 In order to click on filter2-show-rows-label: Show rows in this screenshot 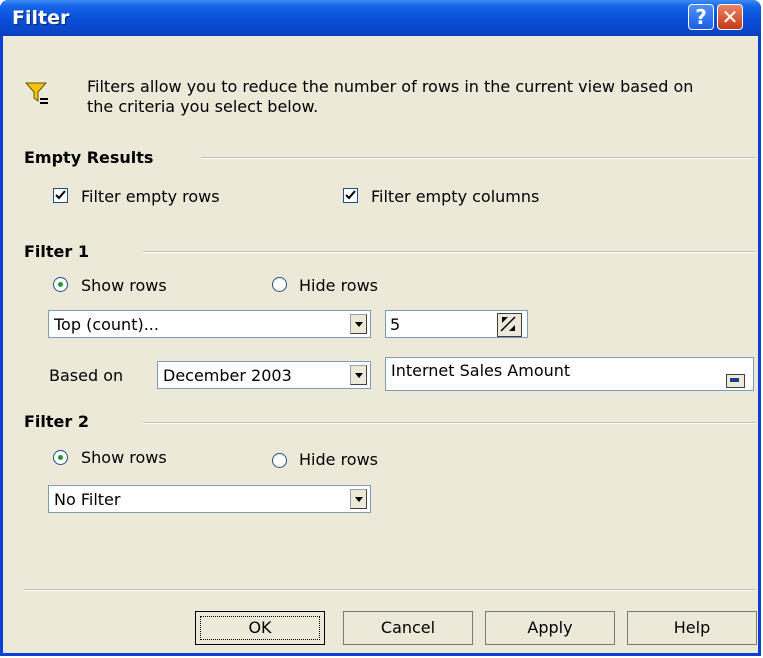, I will do `click(124, 457)`.